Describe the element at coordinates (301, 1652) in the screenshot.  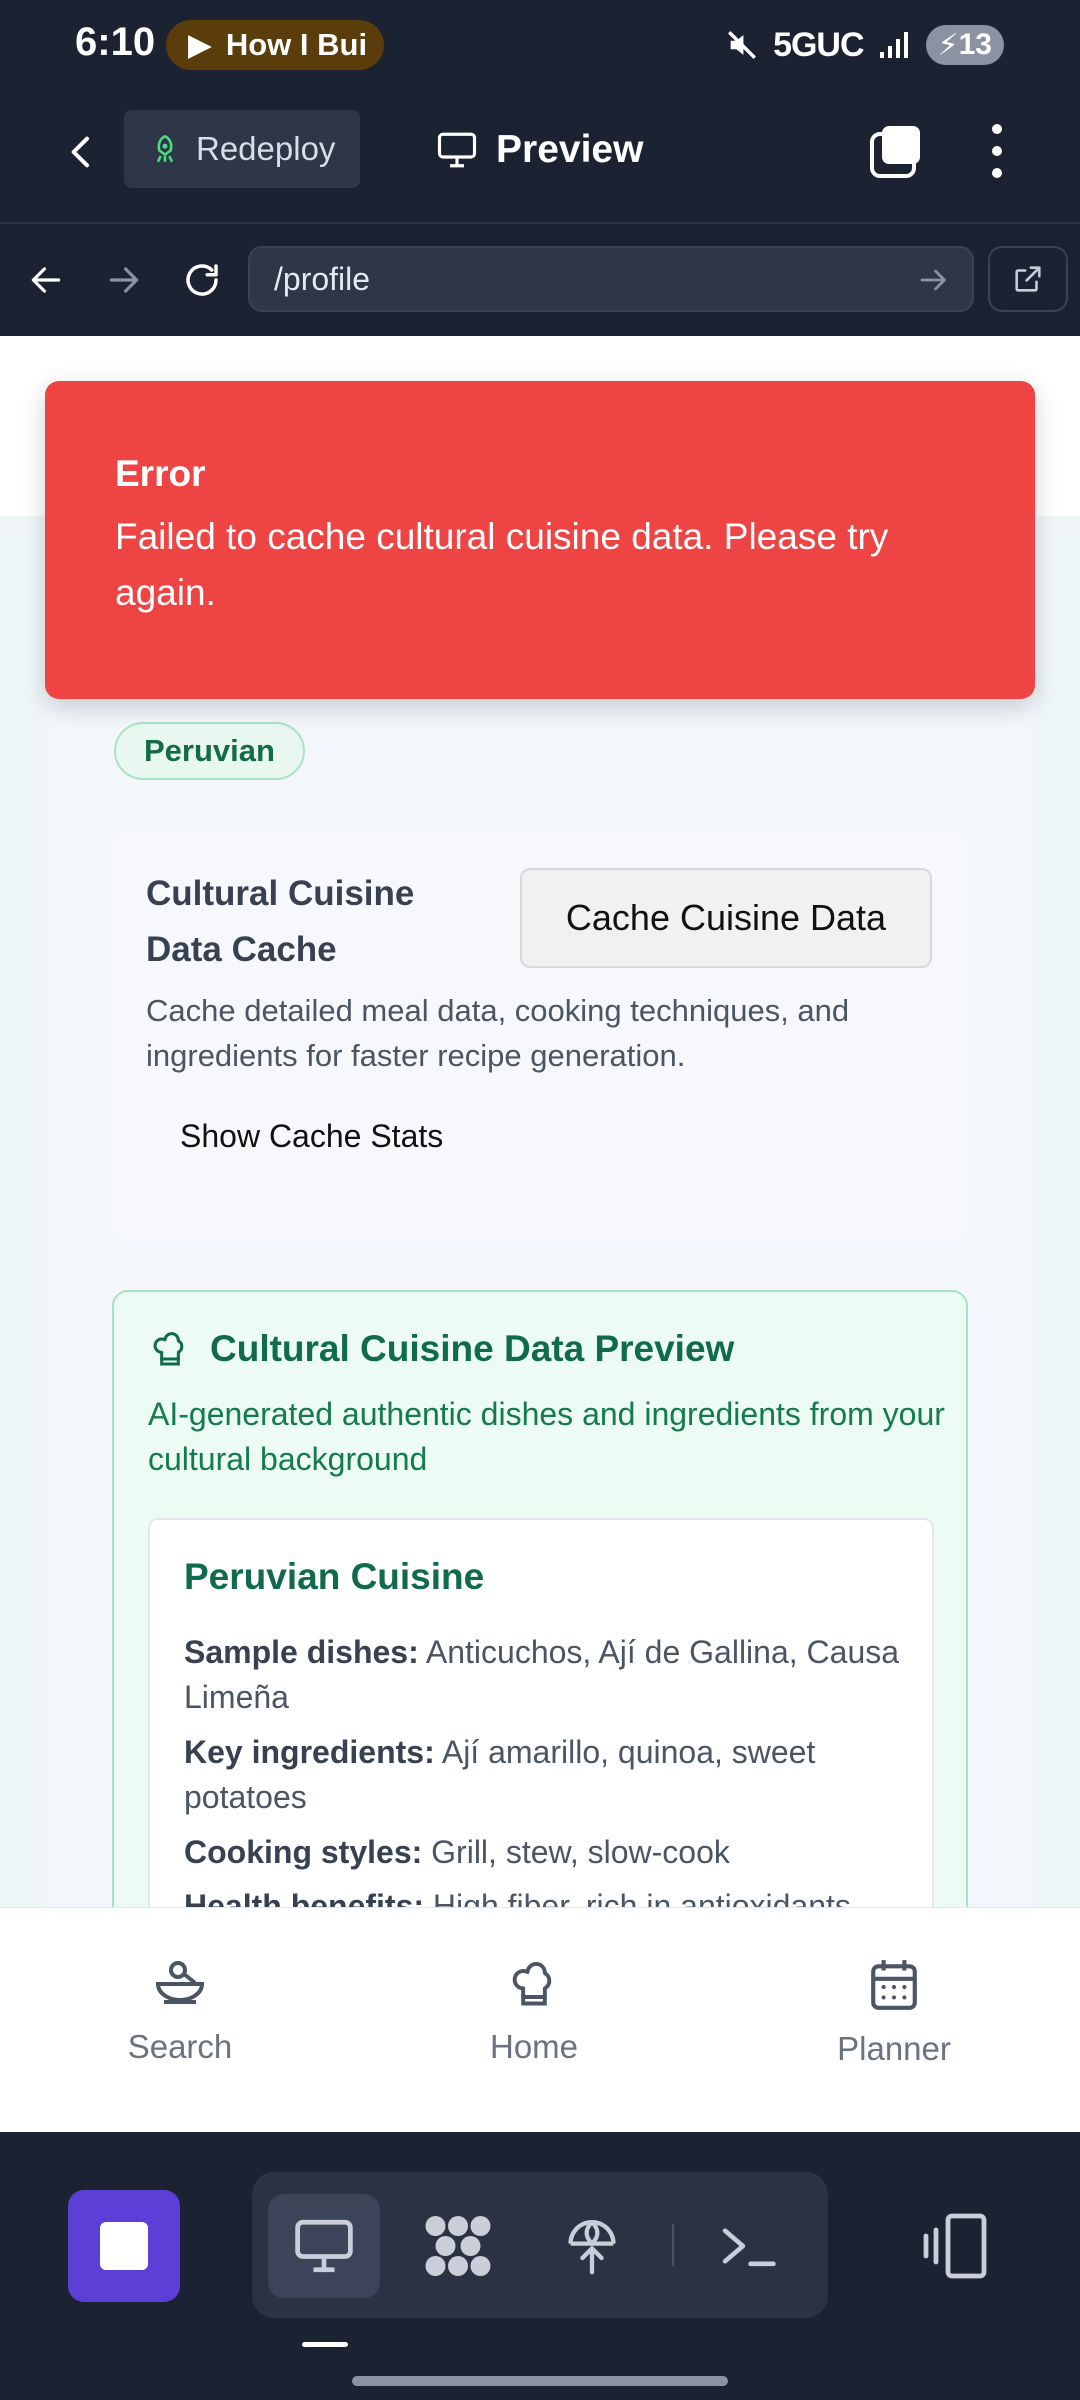
I see `row-label: Sample dishes:` at that location.